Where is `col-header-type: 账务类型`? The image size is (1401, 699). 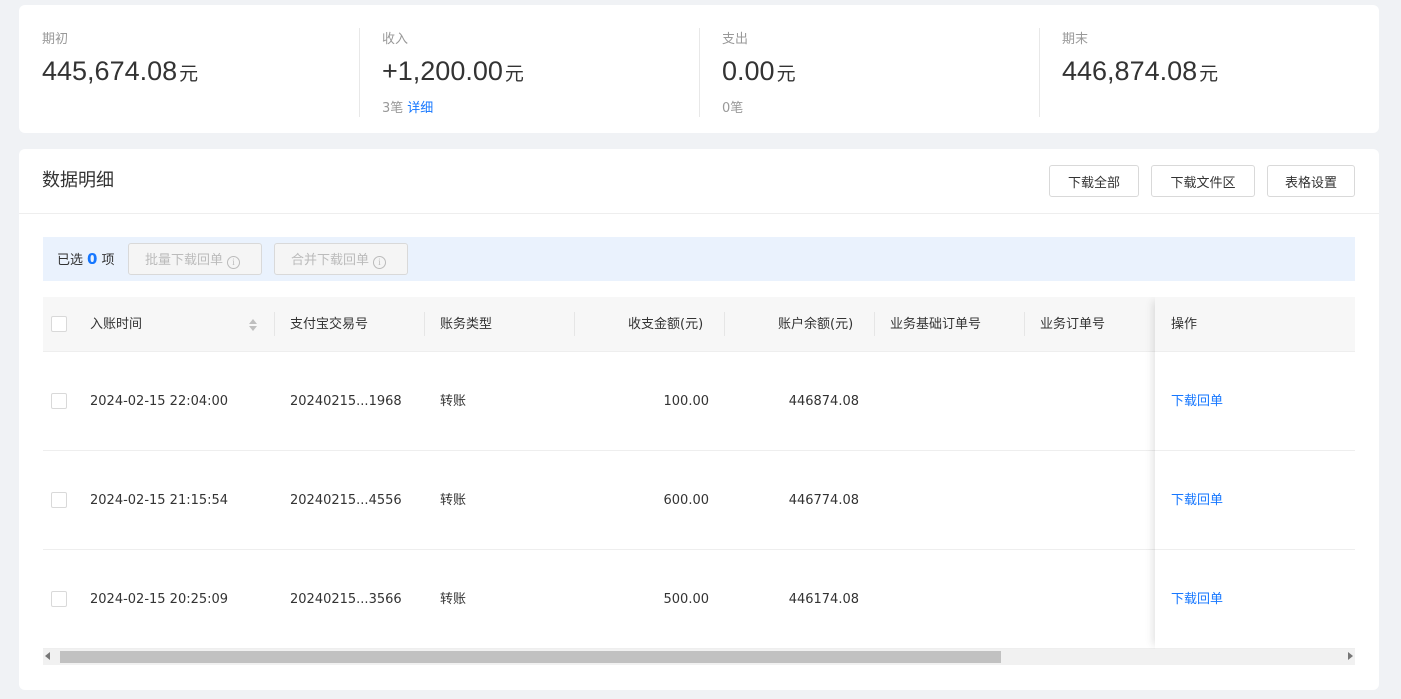
col-header-type: 账务类型 is located at coordinates (466, 324).